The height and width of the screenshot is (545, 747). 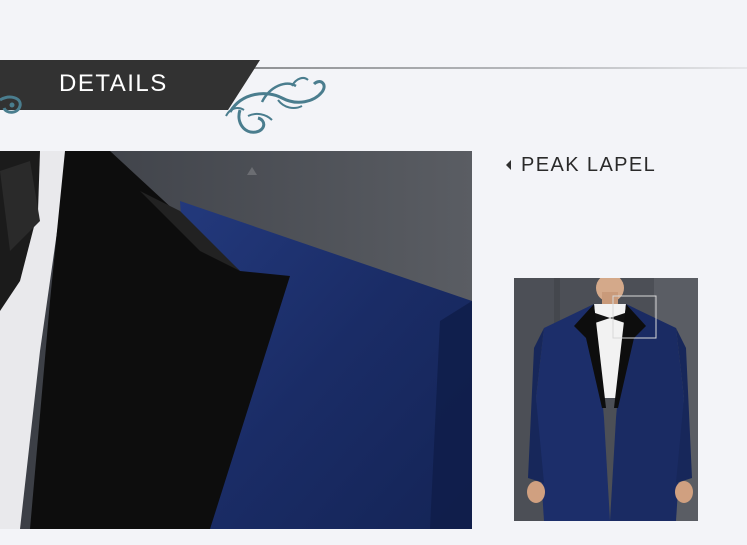 I want to click on caret-left-icon, so click(x=508, y=165).